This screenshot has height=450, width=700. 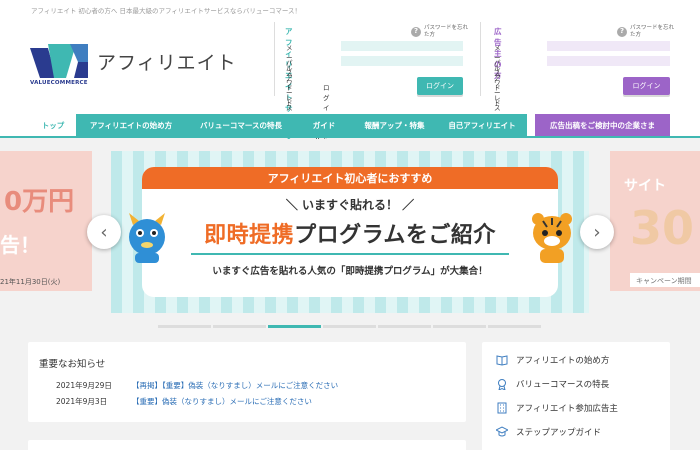 I want to click on carousel-next-button: ›, so click(x=597, y=232).